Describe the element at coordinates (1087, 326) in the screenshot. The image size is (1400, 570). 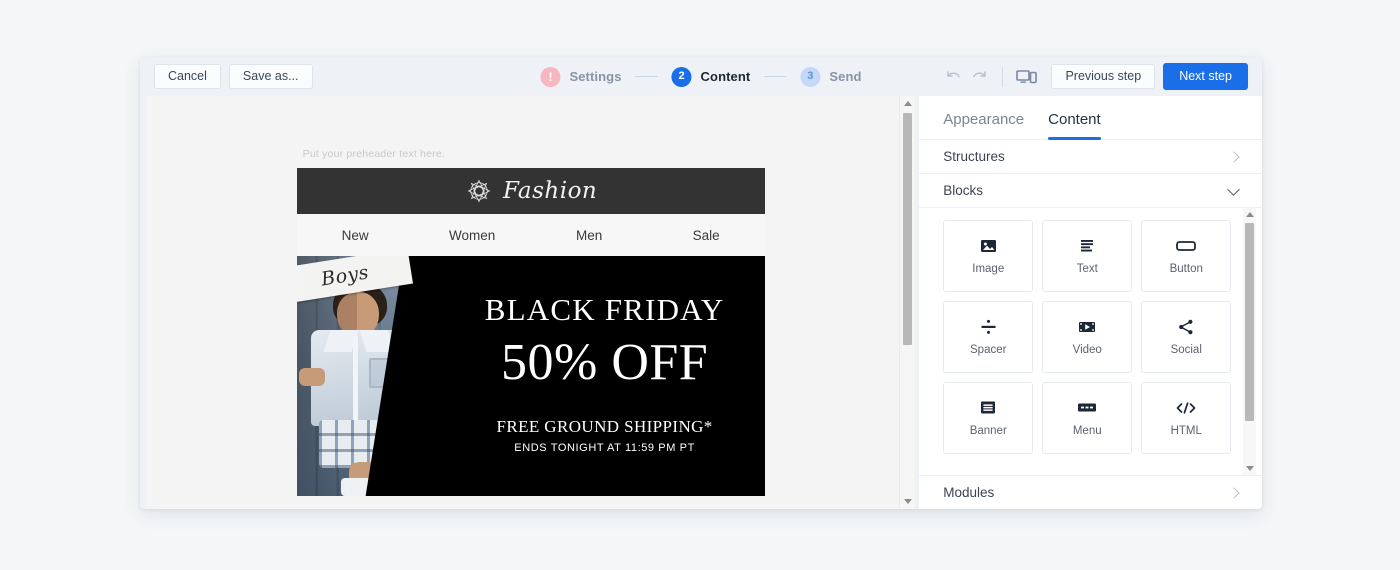
I see `video-icon` at that location.